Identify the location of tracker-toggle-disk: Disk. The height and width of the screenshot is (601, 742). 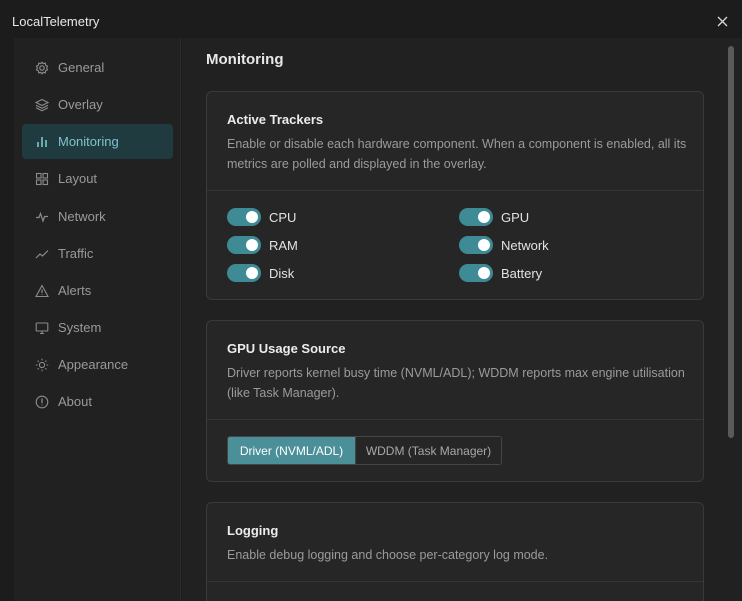
(260, 273).